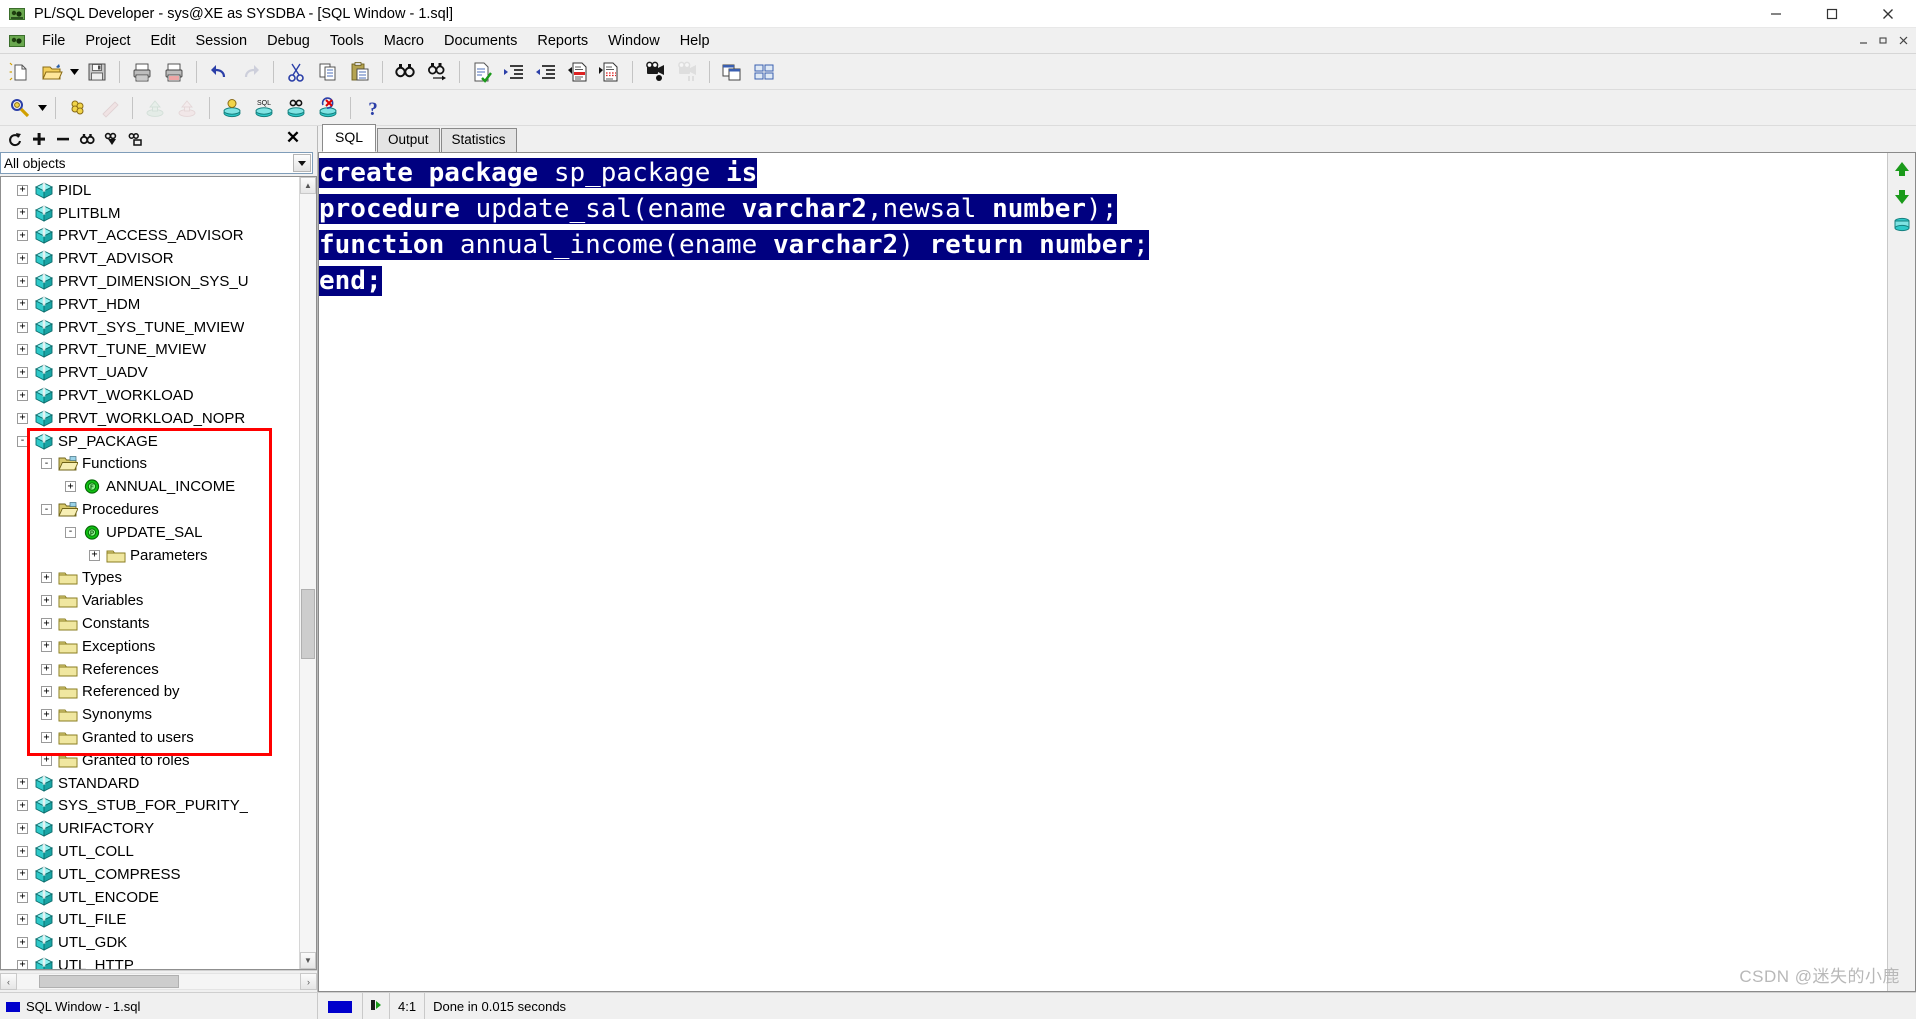  I want to click on find-db-icon, so click(296, 108).